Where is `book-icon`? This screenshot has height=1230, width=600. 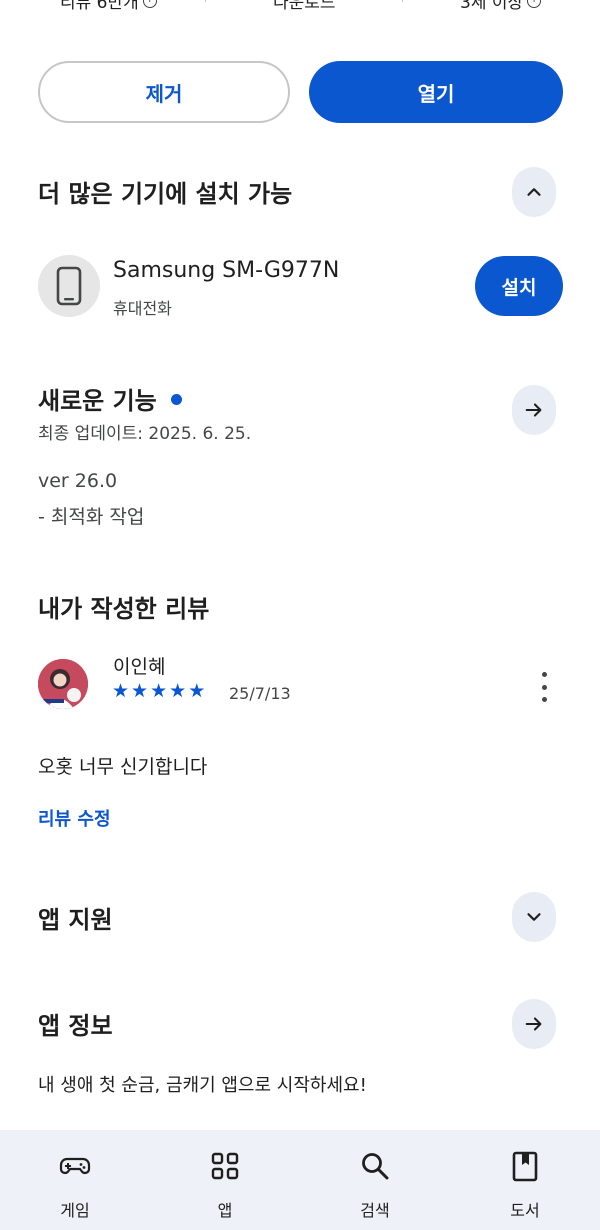
book-icon is located at coordinates (525, 1166).